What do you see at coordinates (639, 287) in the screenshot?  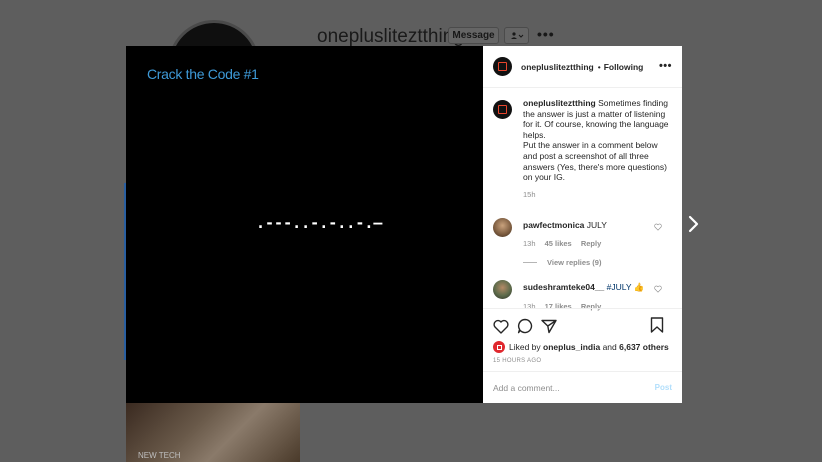 I see `thumbs-up-emoji: 👍` at bounding box center [639, 287].